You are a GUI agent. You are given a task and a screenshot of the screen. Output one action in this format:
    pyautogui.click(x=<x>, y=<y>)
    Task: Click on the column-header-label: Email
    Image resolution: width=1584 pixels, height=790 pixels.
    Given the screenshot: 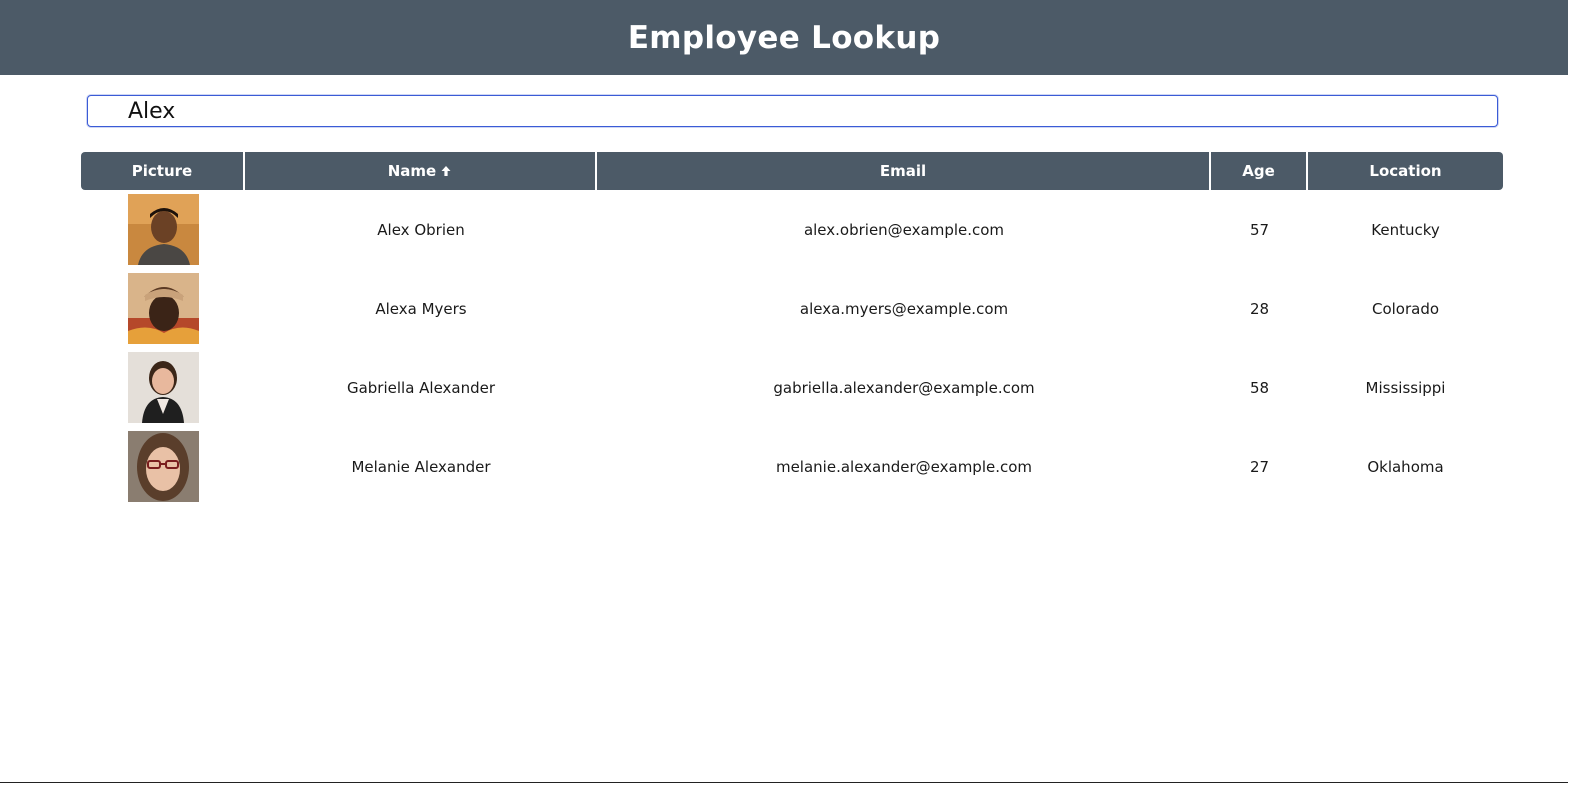 What is the action you would take?
    pyautogui.click(x=903, y=171)
    